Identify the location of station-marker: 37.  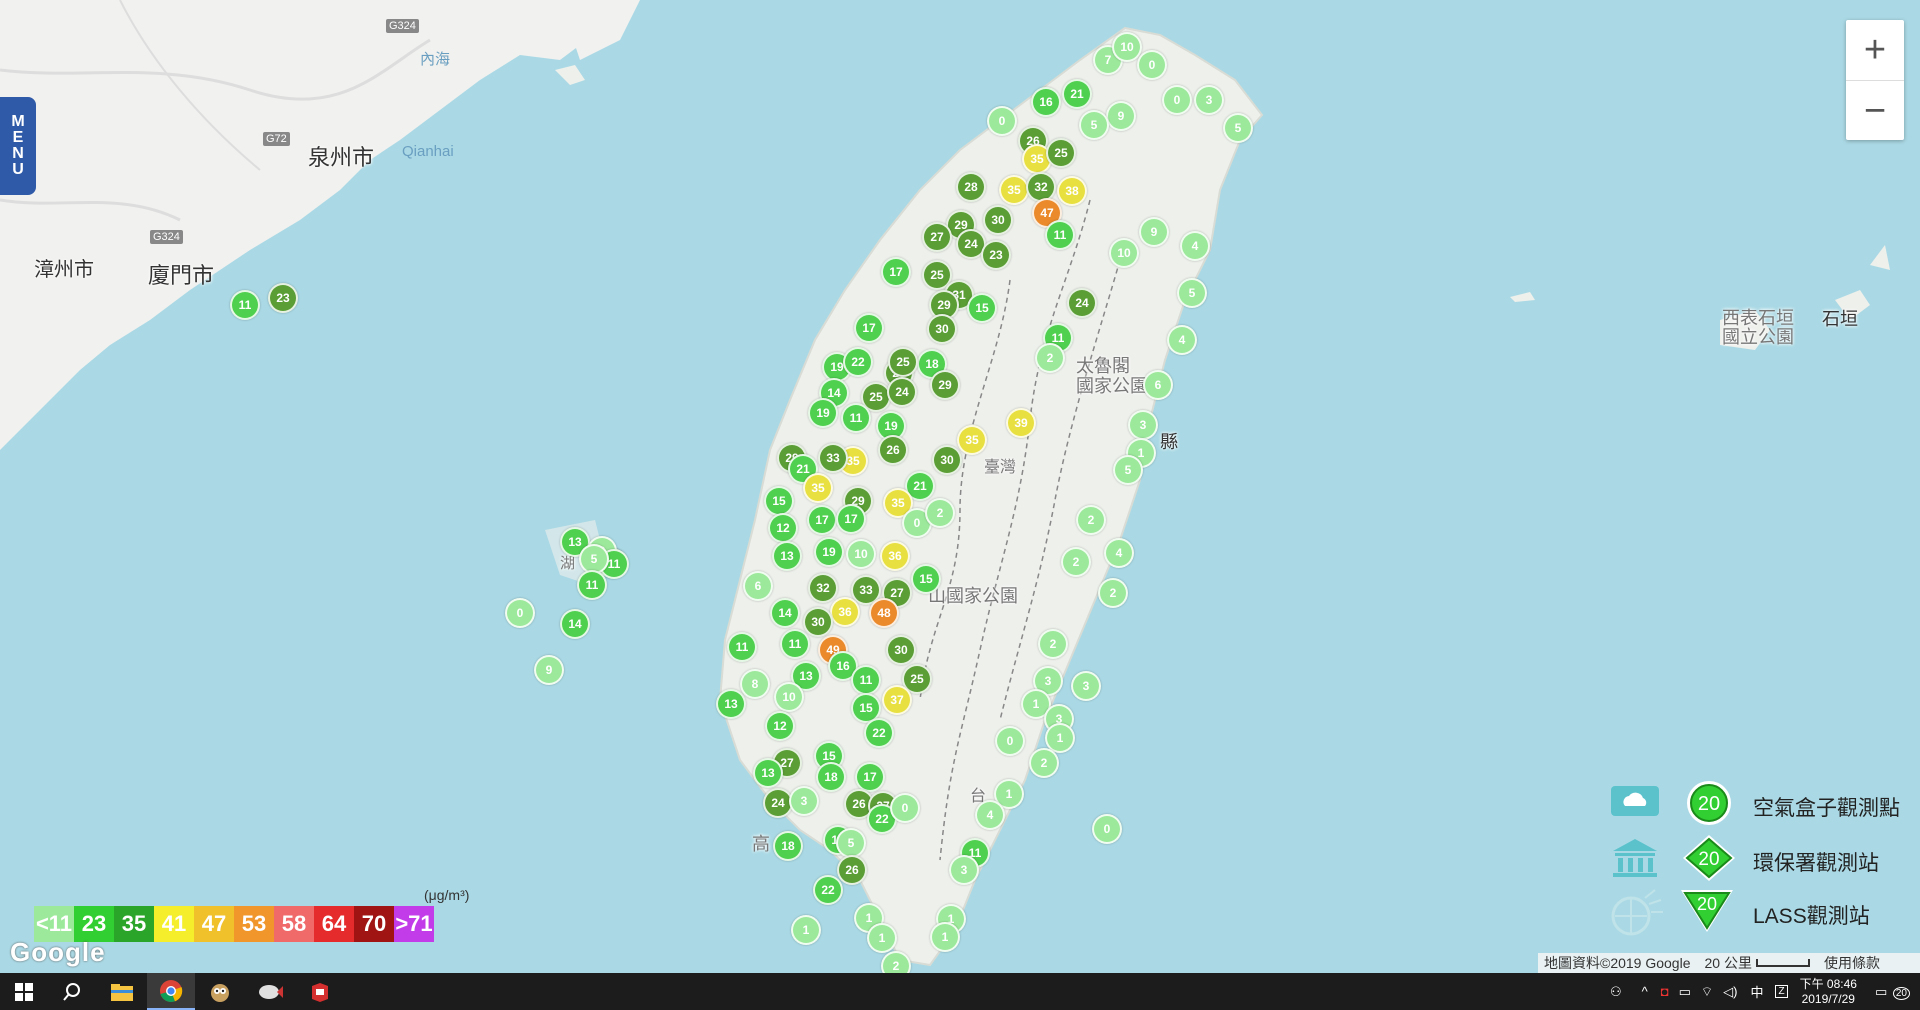
(897, 700).